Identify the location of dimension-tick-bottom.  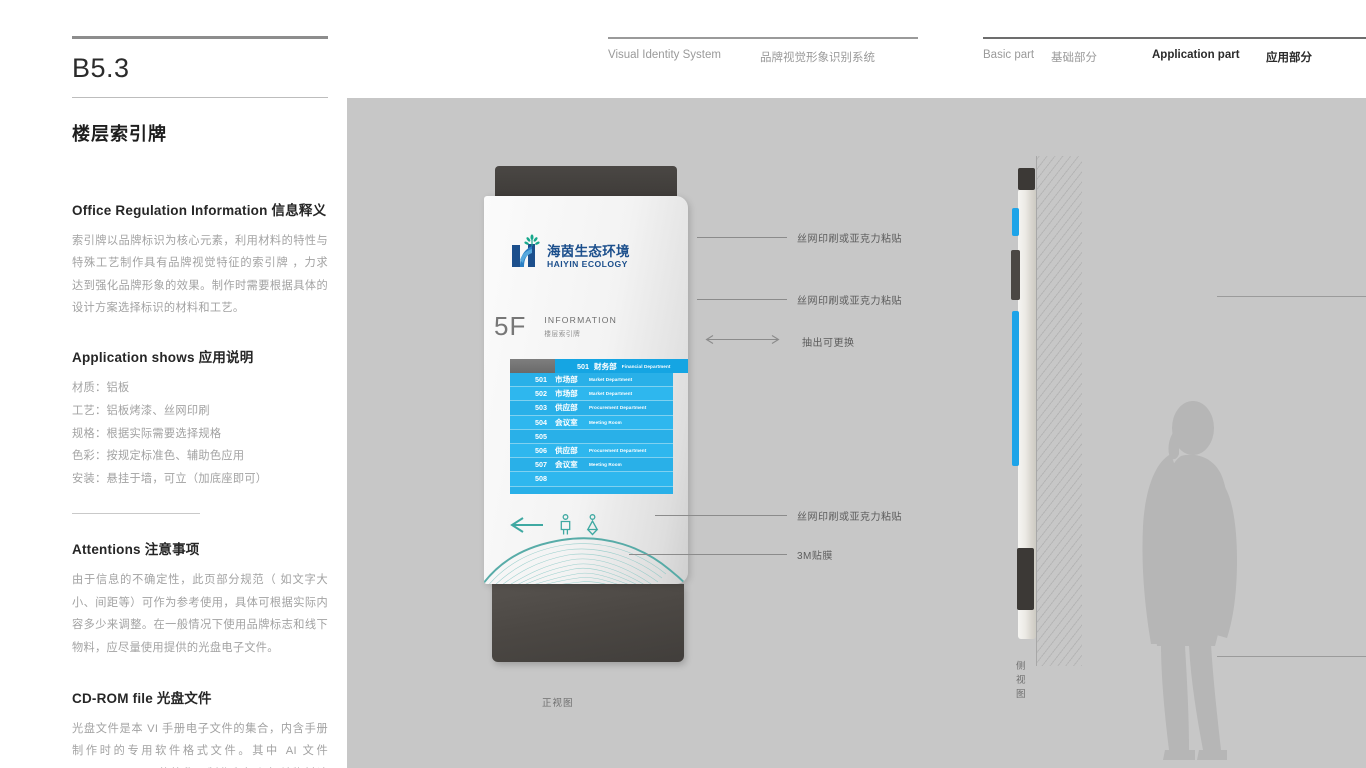
(1291, 656).